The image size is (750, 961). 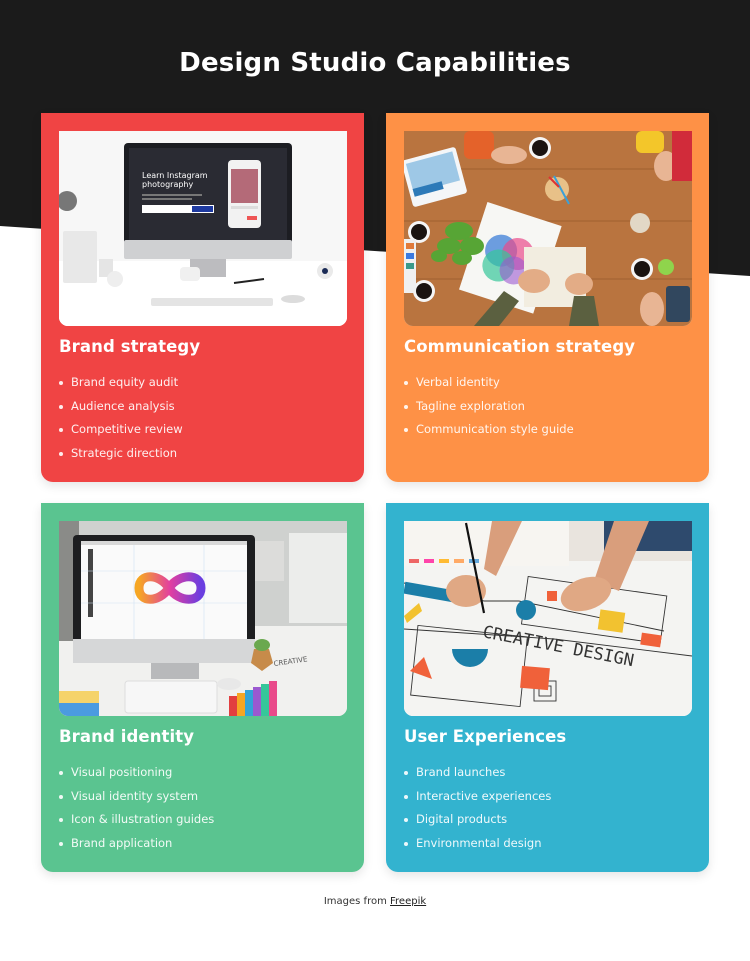 What do you see at coordinates (485, 736) in the screenshot?
I see `card-title: User Experiences` at bounding box center [485, 736].